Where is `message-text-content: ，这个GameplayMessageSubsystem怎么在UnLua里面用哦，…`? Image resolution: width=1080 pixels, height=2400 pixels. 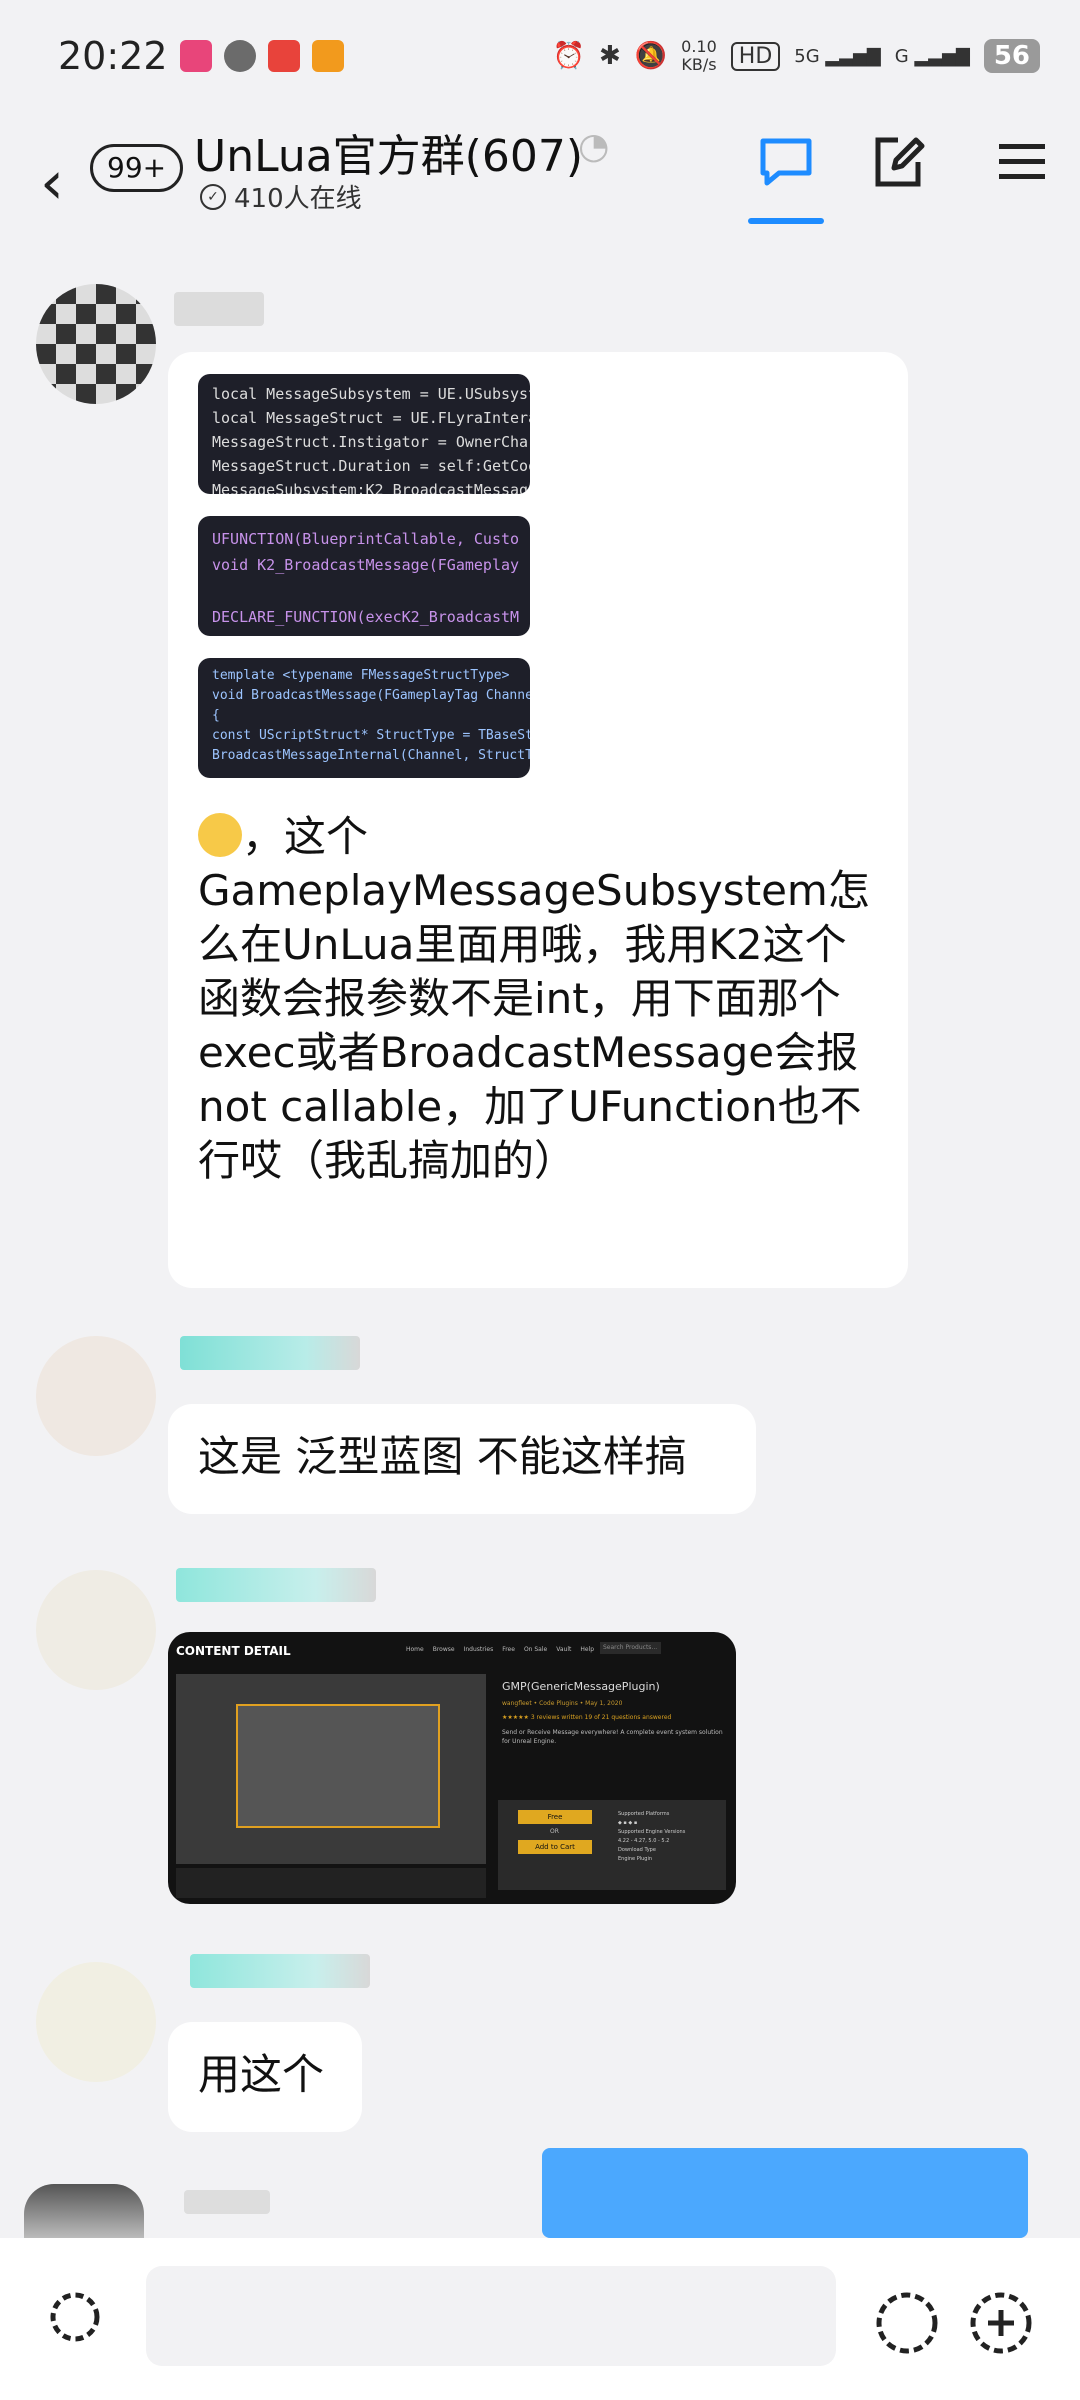 message-text-content: ，这个GameplayMessageSubsystem怎么在UnLua里面用哦，… is located at coordinates (534, 998).